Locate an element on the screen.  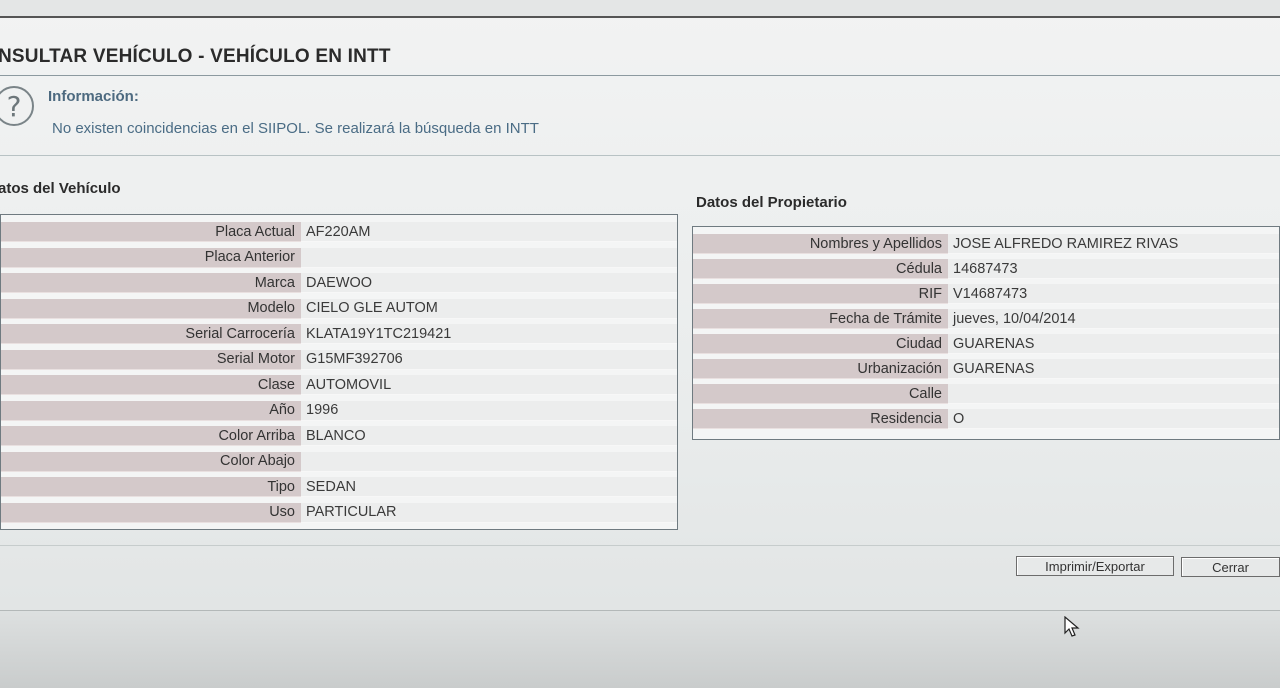
owner-field-value: O is located at coordinates (1113, 419).